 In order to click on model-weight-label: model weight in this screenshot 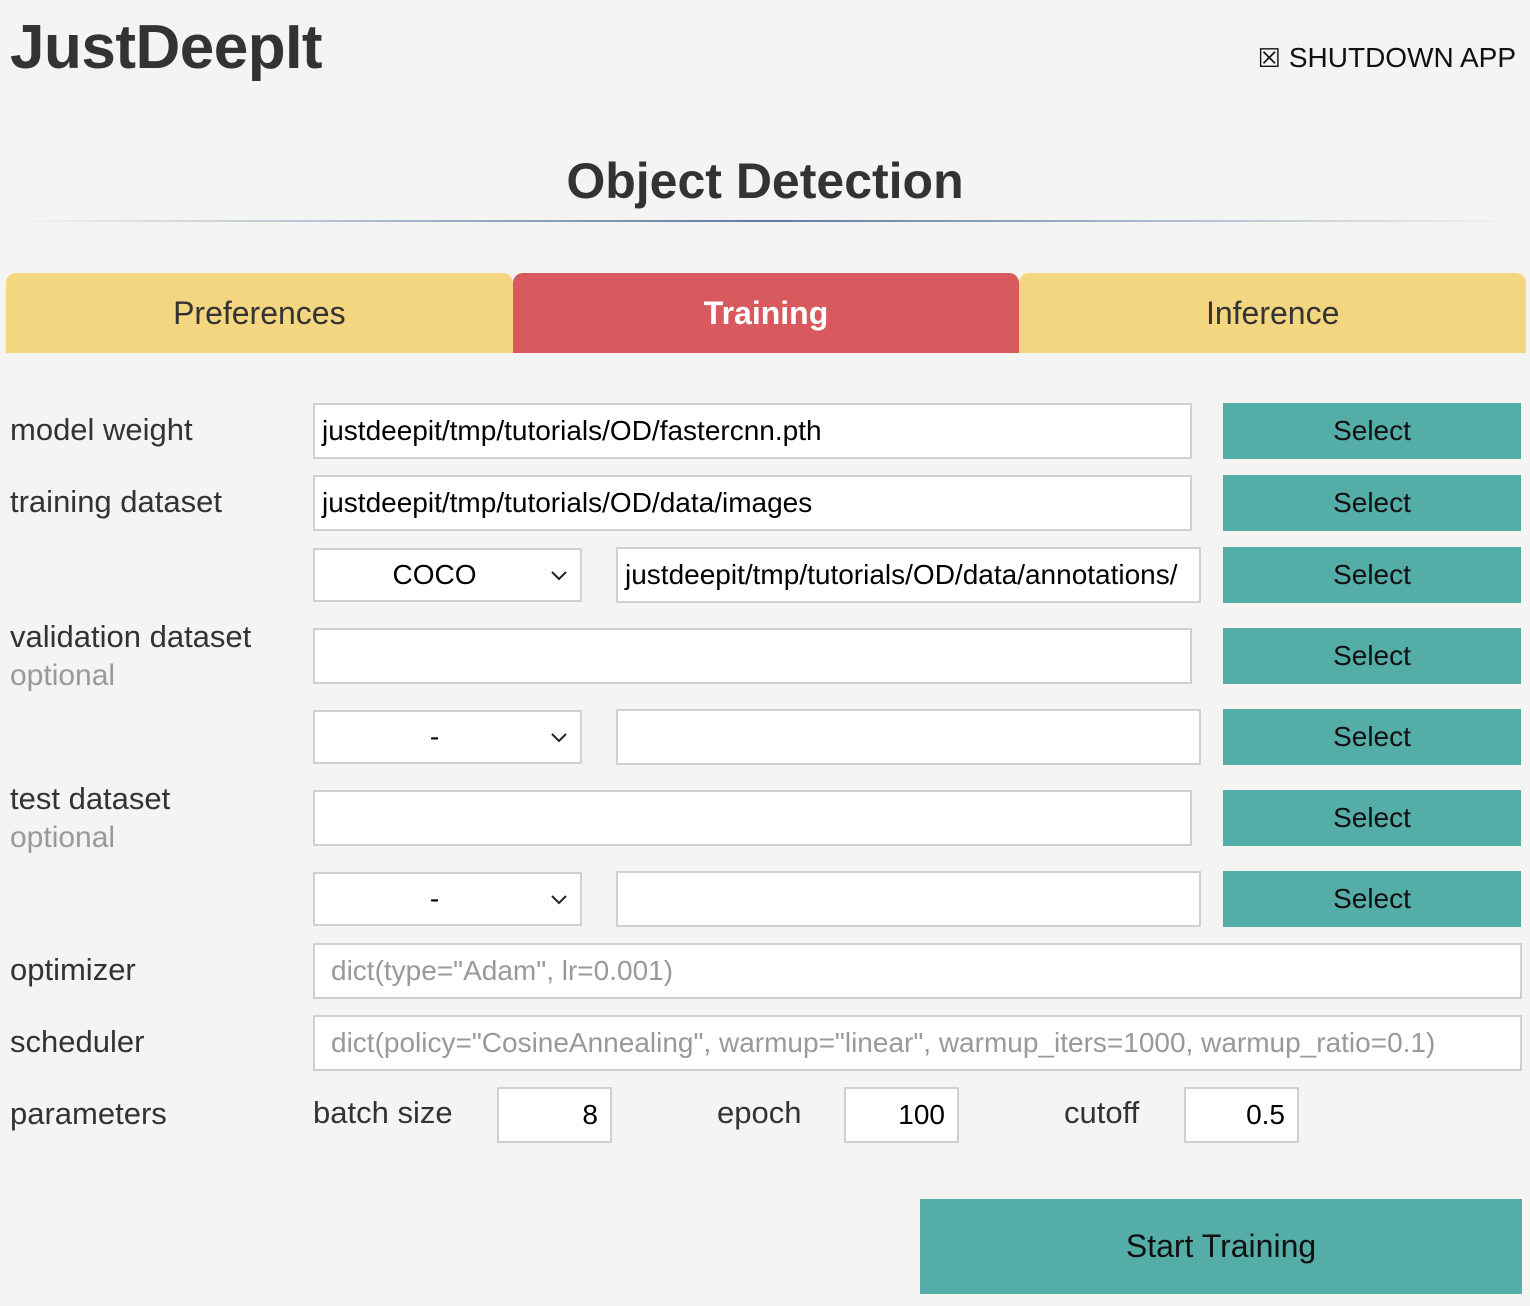, I will do `click(101, 429)`.